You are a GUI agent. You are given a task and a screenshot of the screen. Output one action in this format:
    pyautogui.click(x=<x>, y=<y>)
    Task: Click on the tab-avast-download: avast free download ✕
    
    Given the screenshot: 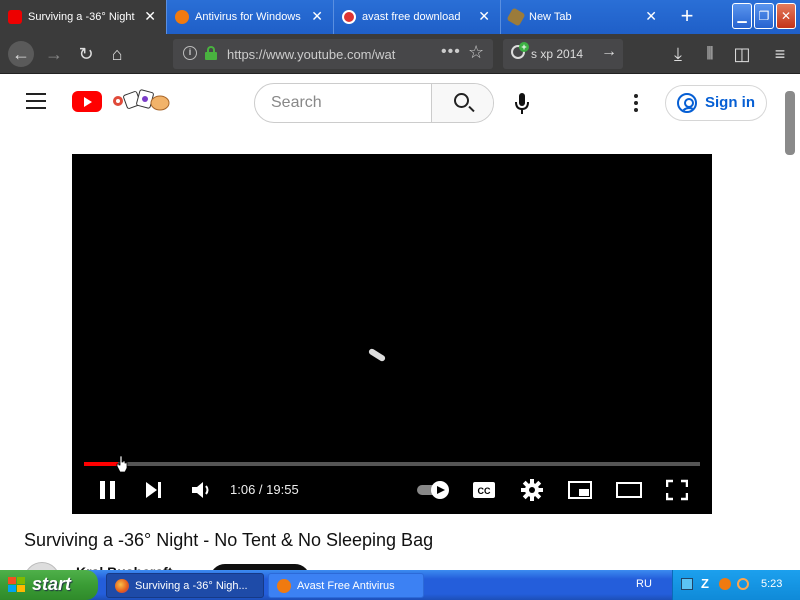 What is the action you would take?
    pyautogui.click(x=417, y=17)
    